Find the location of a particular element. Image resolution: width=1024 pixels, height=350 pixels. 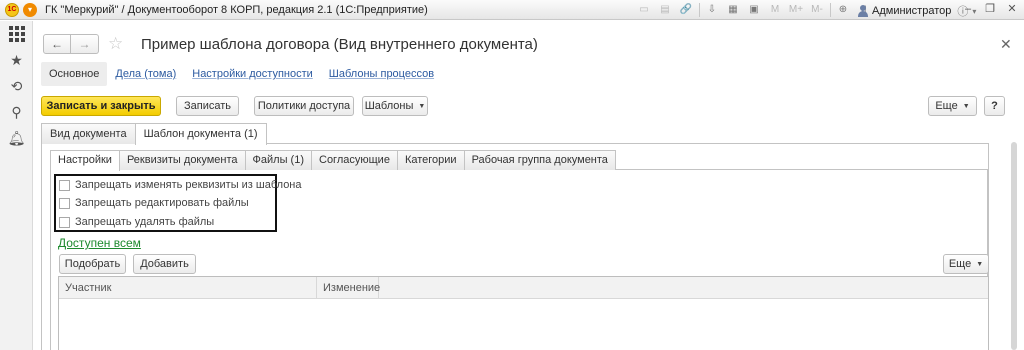

close-form-icon: ✕ is located at coordinates (1006, 44).